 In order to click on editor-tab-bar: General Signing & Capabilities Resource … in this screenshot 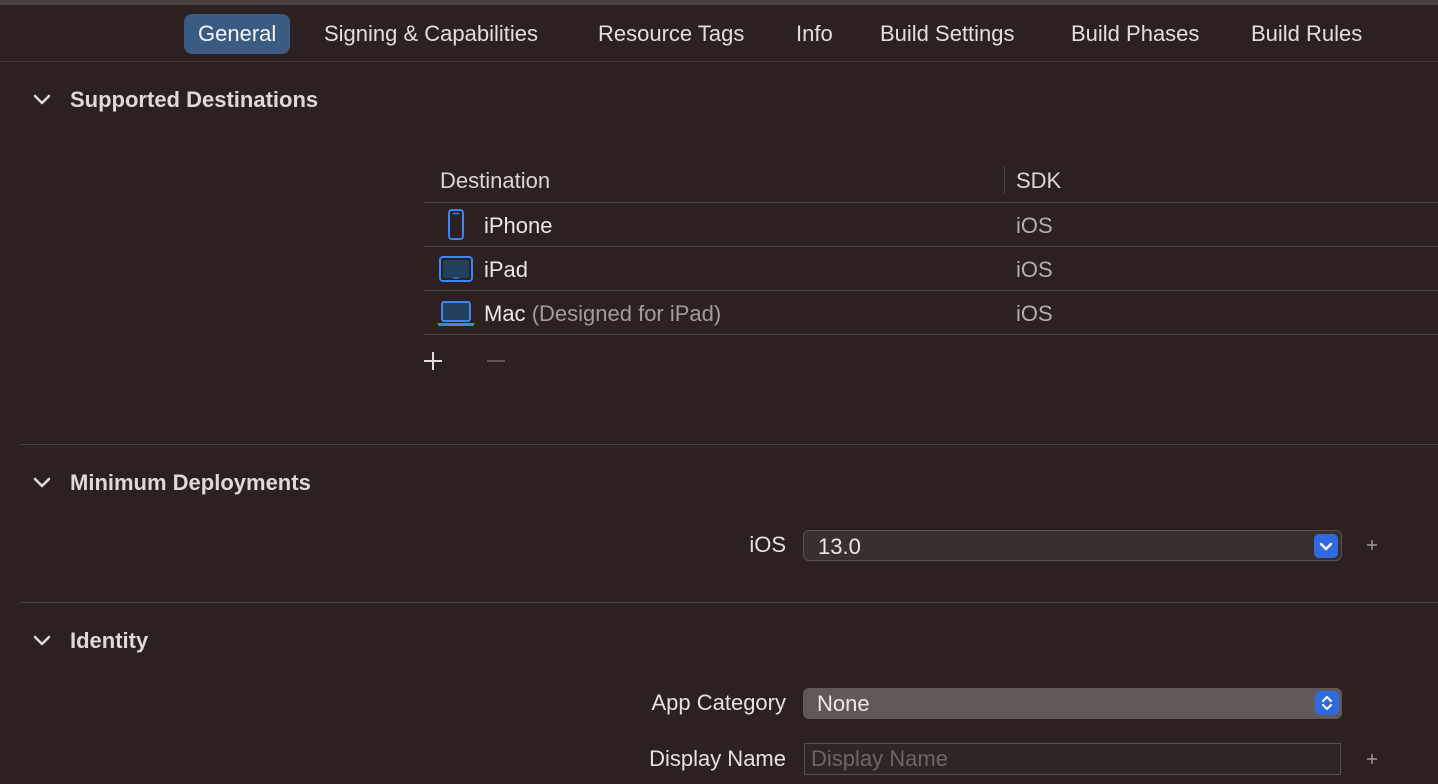, I will do `click(719, 33)`.